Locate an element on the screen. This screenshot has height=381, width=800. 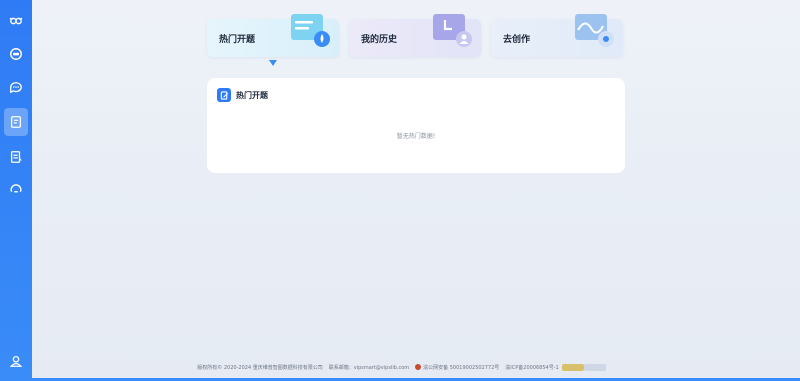
footer-copyright: 版权所有© 2020-2024 重庆维普智图数据科技有限公司 is located at coordinates (260, 367).